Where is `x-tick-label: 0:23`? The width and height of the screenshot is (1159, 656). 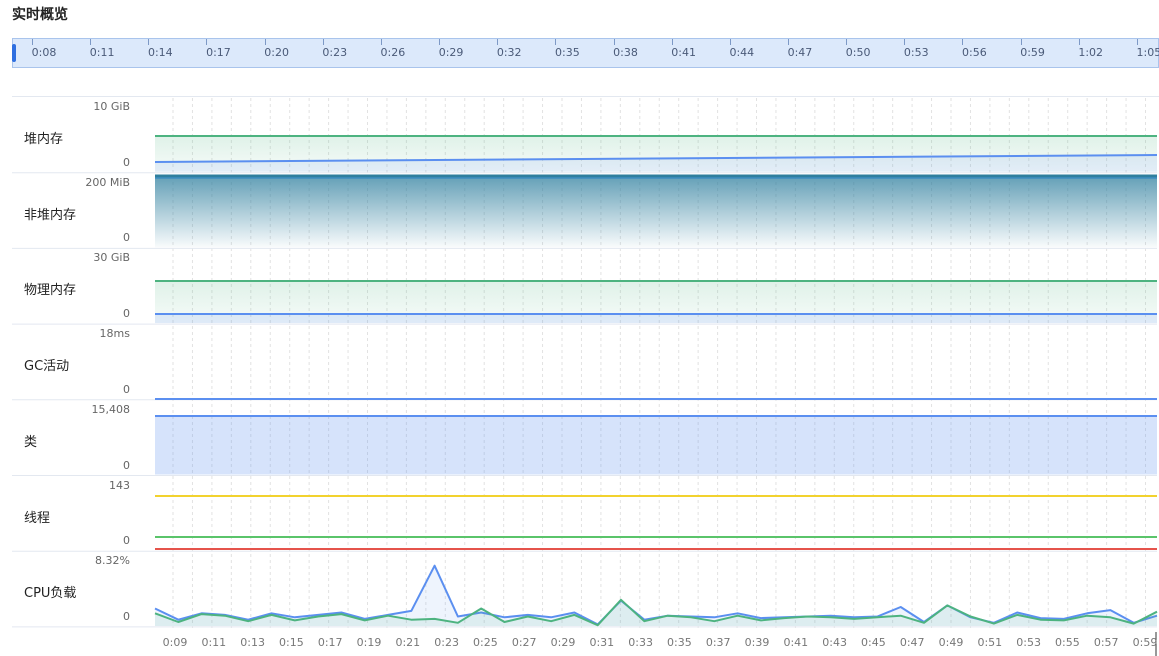 x-tick-label: 0:23 is located at coordinates (446, 642).